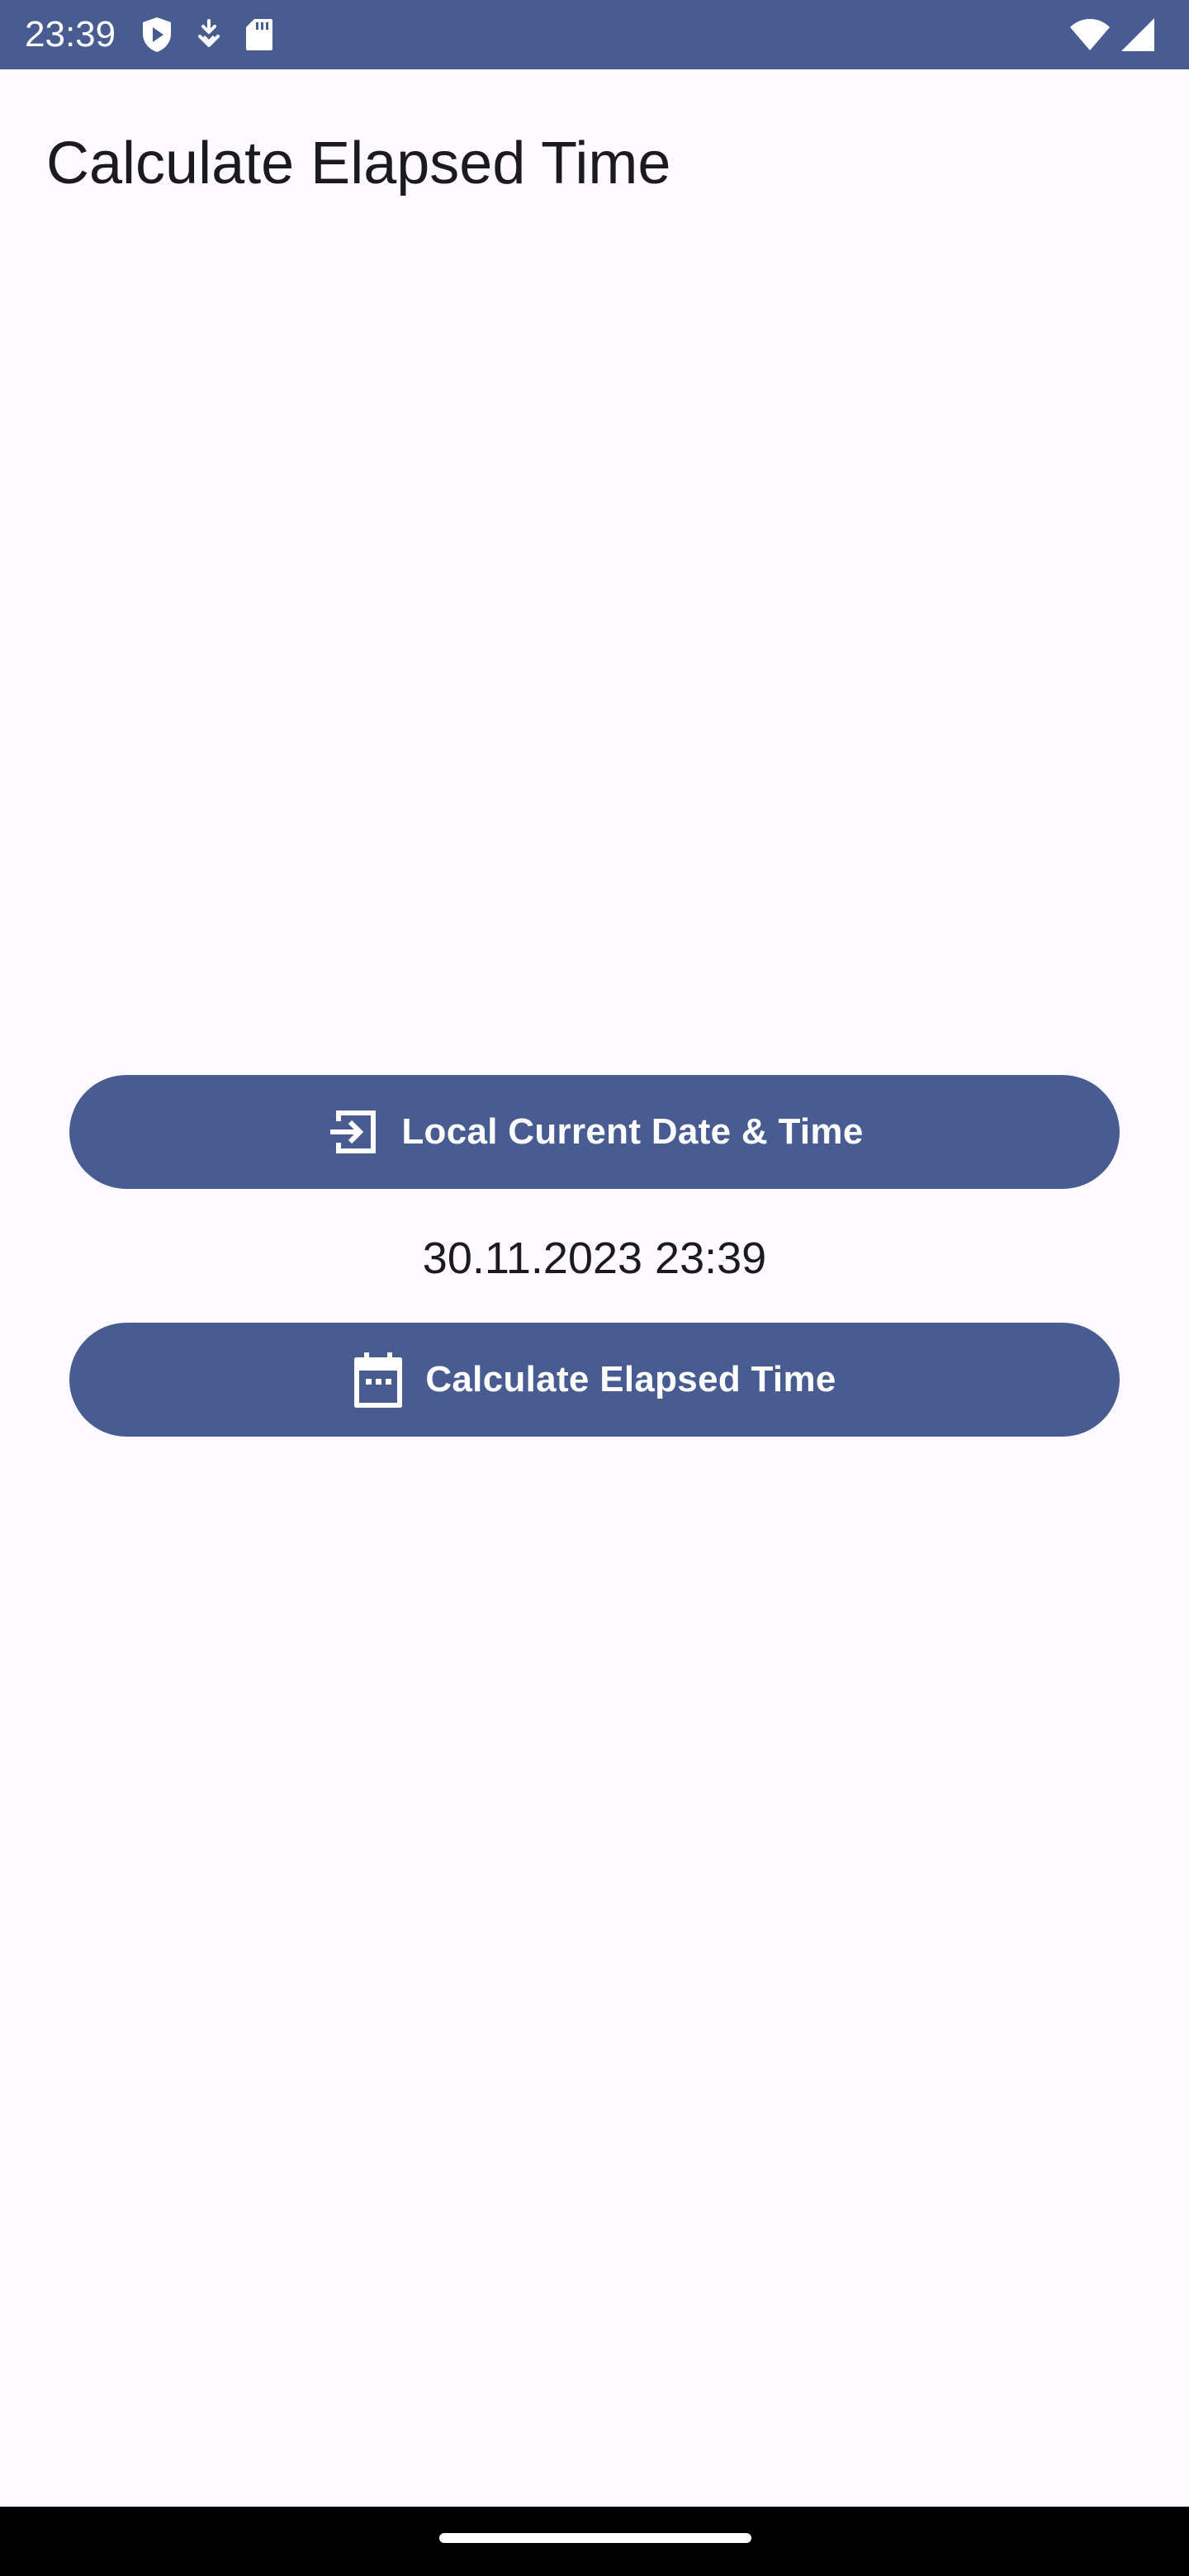 The width and height of the screenshot is (1189, 2576). I want to click on calculate-elapsed-time-button: Calculate Elapsed Time, so click(594, 1380).